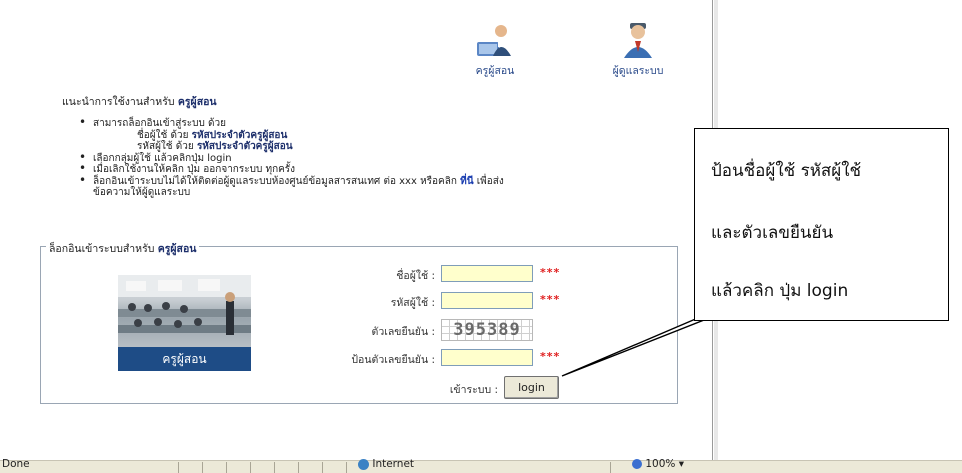 The height and width of the screenshot is (473, 962). I want to click on callout-line-2: และตัวเลขยืนยัน, so click(772, 233).